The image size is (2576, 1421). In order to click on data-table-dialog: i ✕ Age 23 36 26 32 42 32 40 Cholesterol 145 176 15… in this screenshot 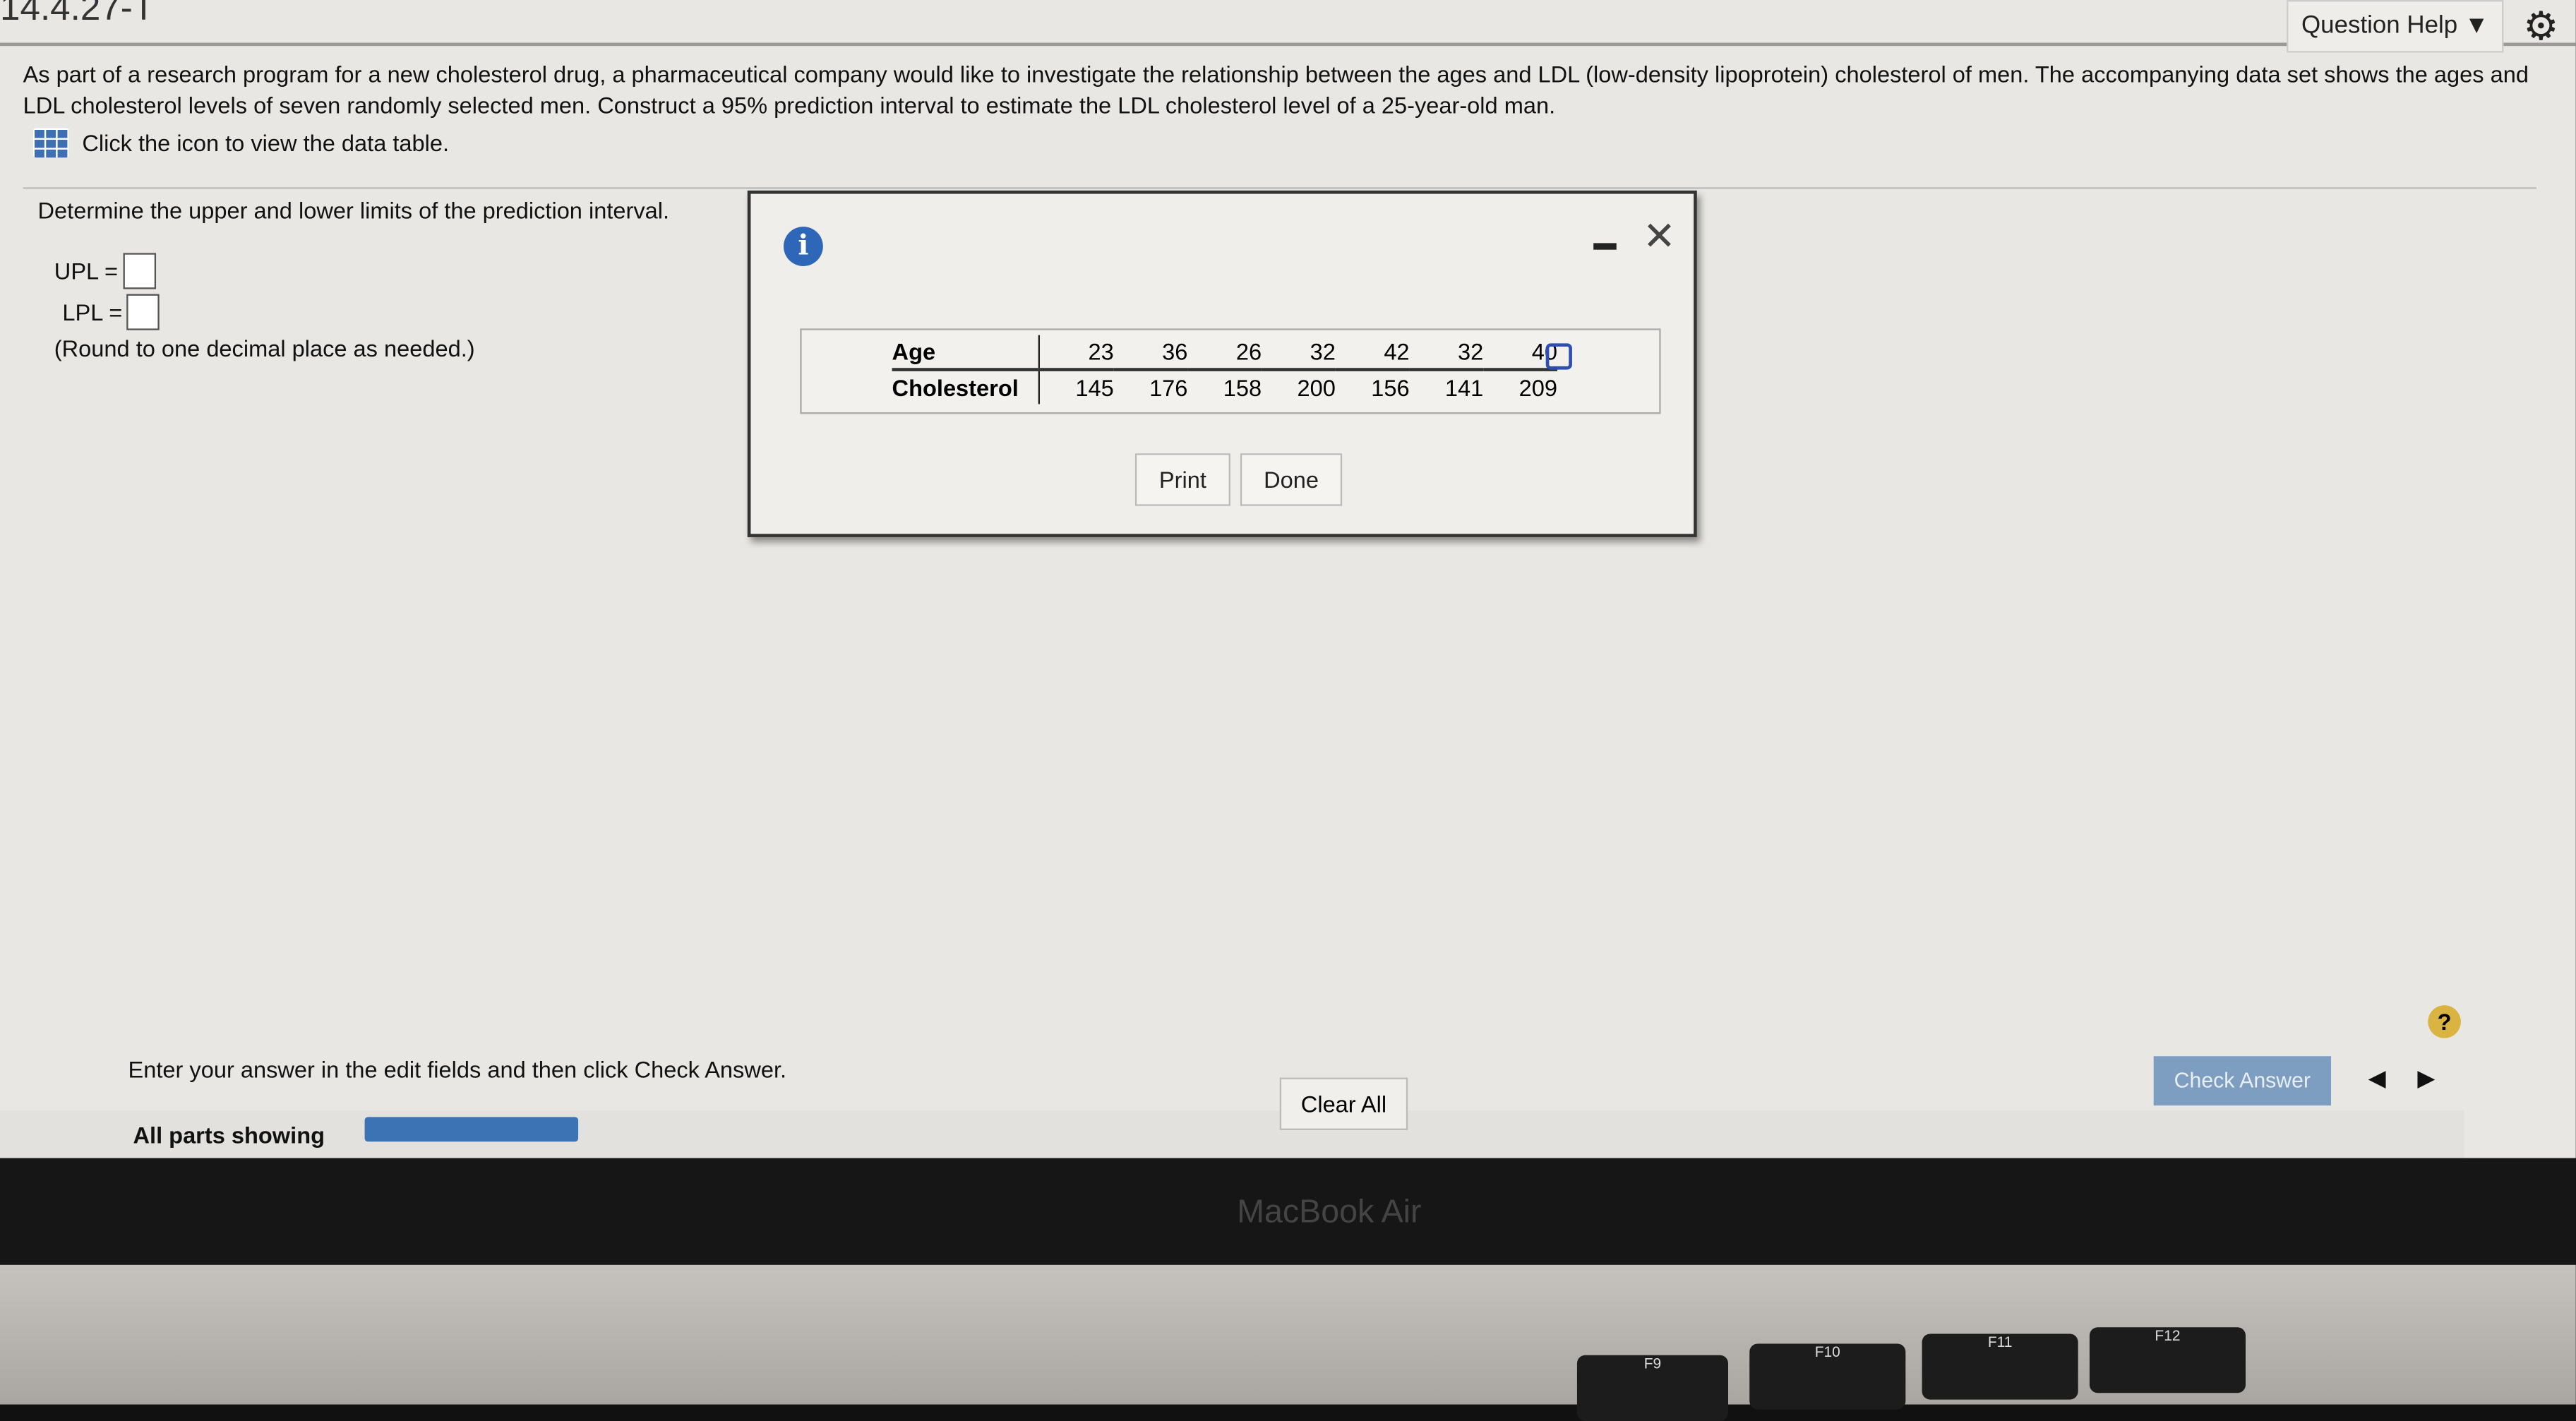, I will do `click(1222, 363)`.